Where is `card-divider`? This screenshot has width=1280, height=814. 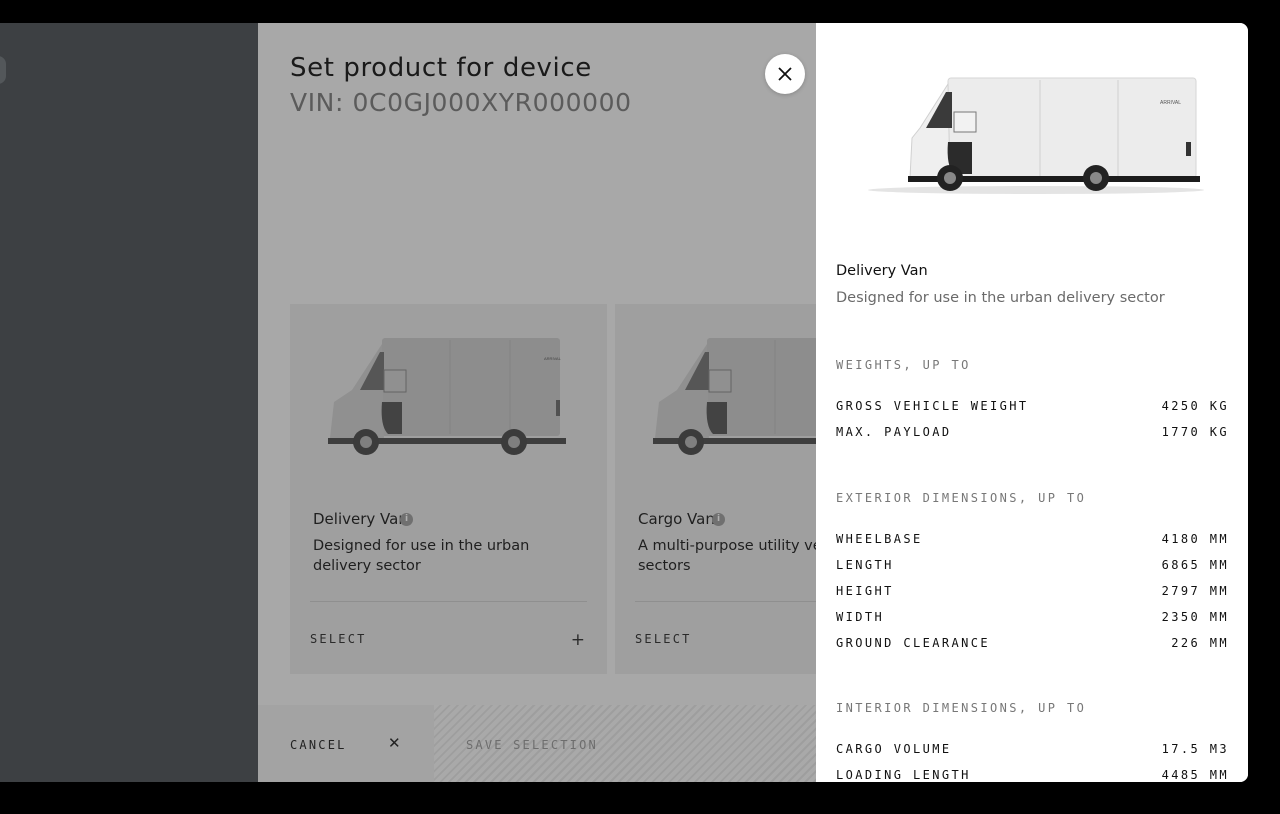 card-divider is located at coordinates (448, 601).